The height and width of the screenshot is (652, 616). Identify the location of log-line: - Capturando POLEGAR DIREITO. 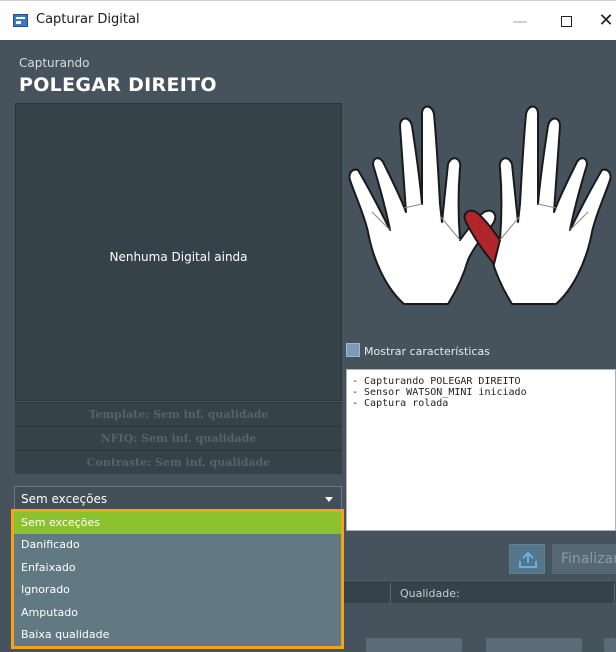
(436, 381).